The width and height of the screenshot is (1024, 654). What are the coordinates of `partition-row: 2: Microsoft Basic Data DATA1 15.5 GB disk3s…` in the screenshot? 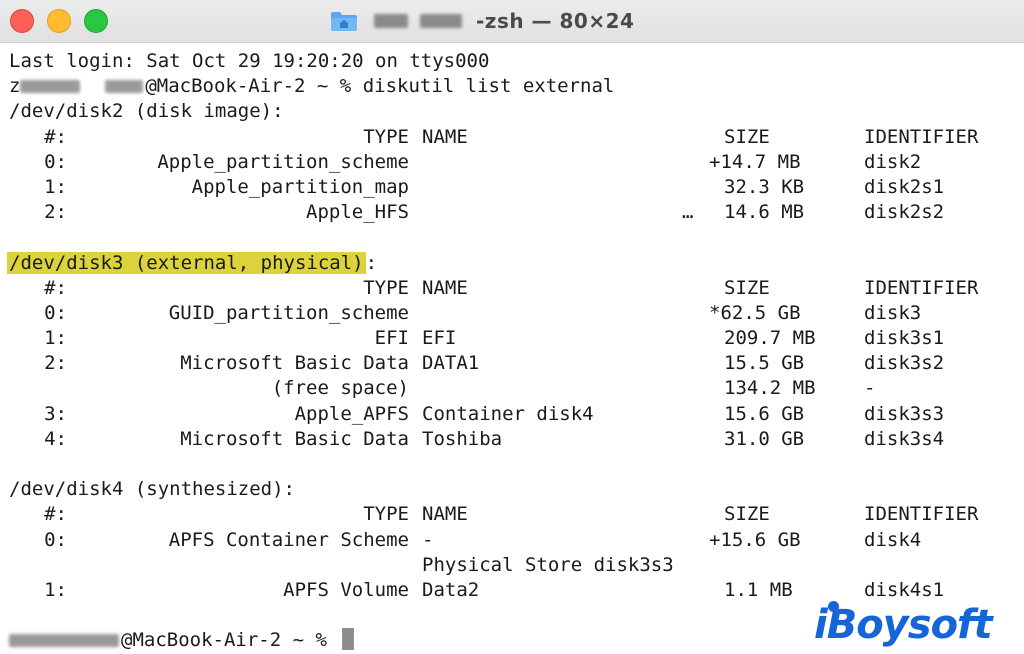 It's located at (511, 363).